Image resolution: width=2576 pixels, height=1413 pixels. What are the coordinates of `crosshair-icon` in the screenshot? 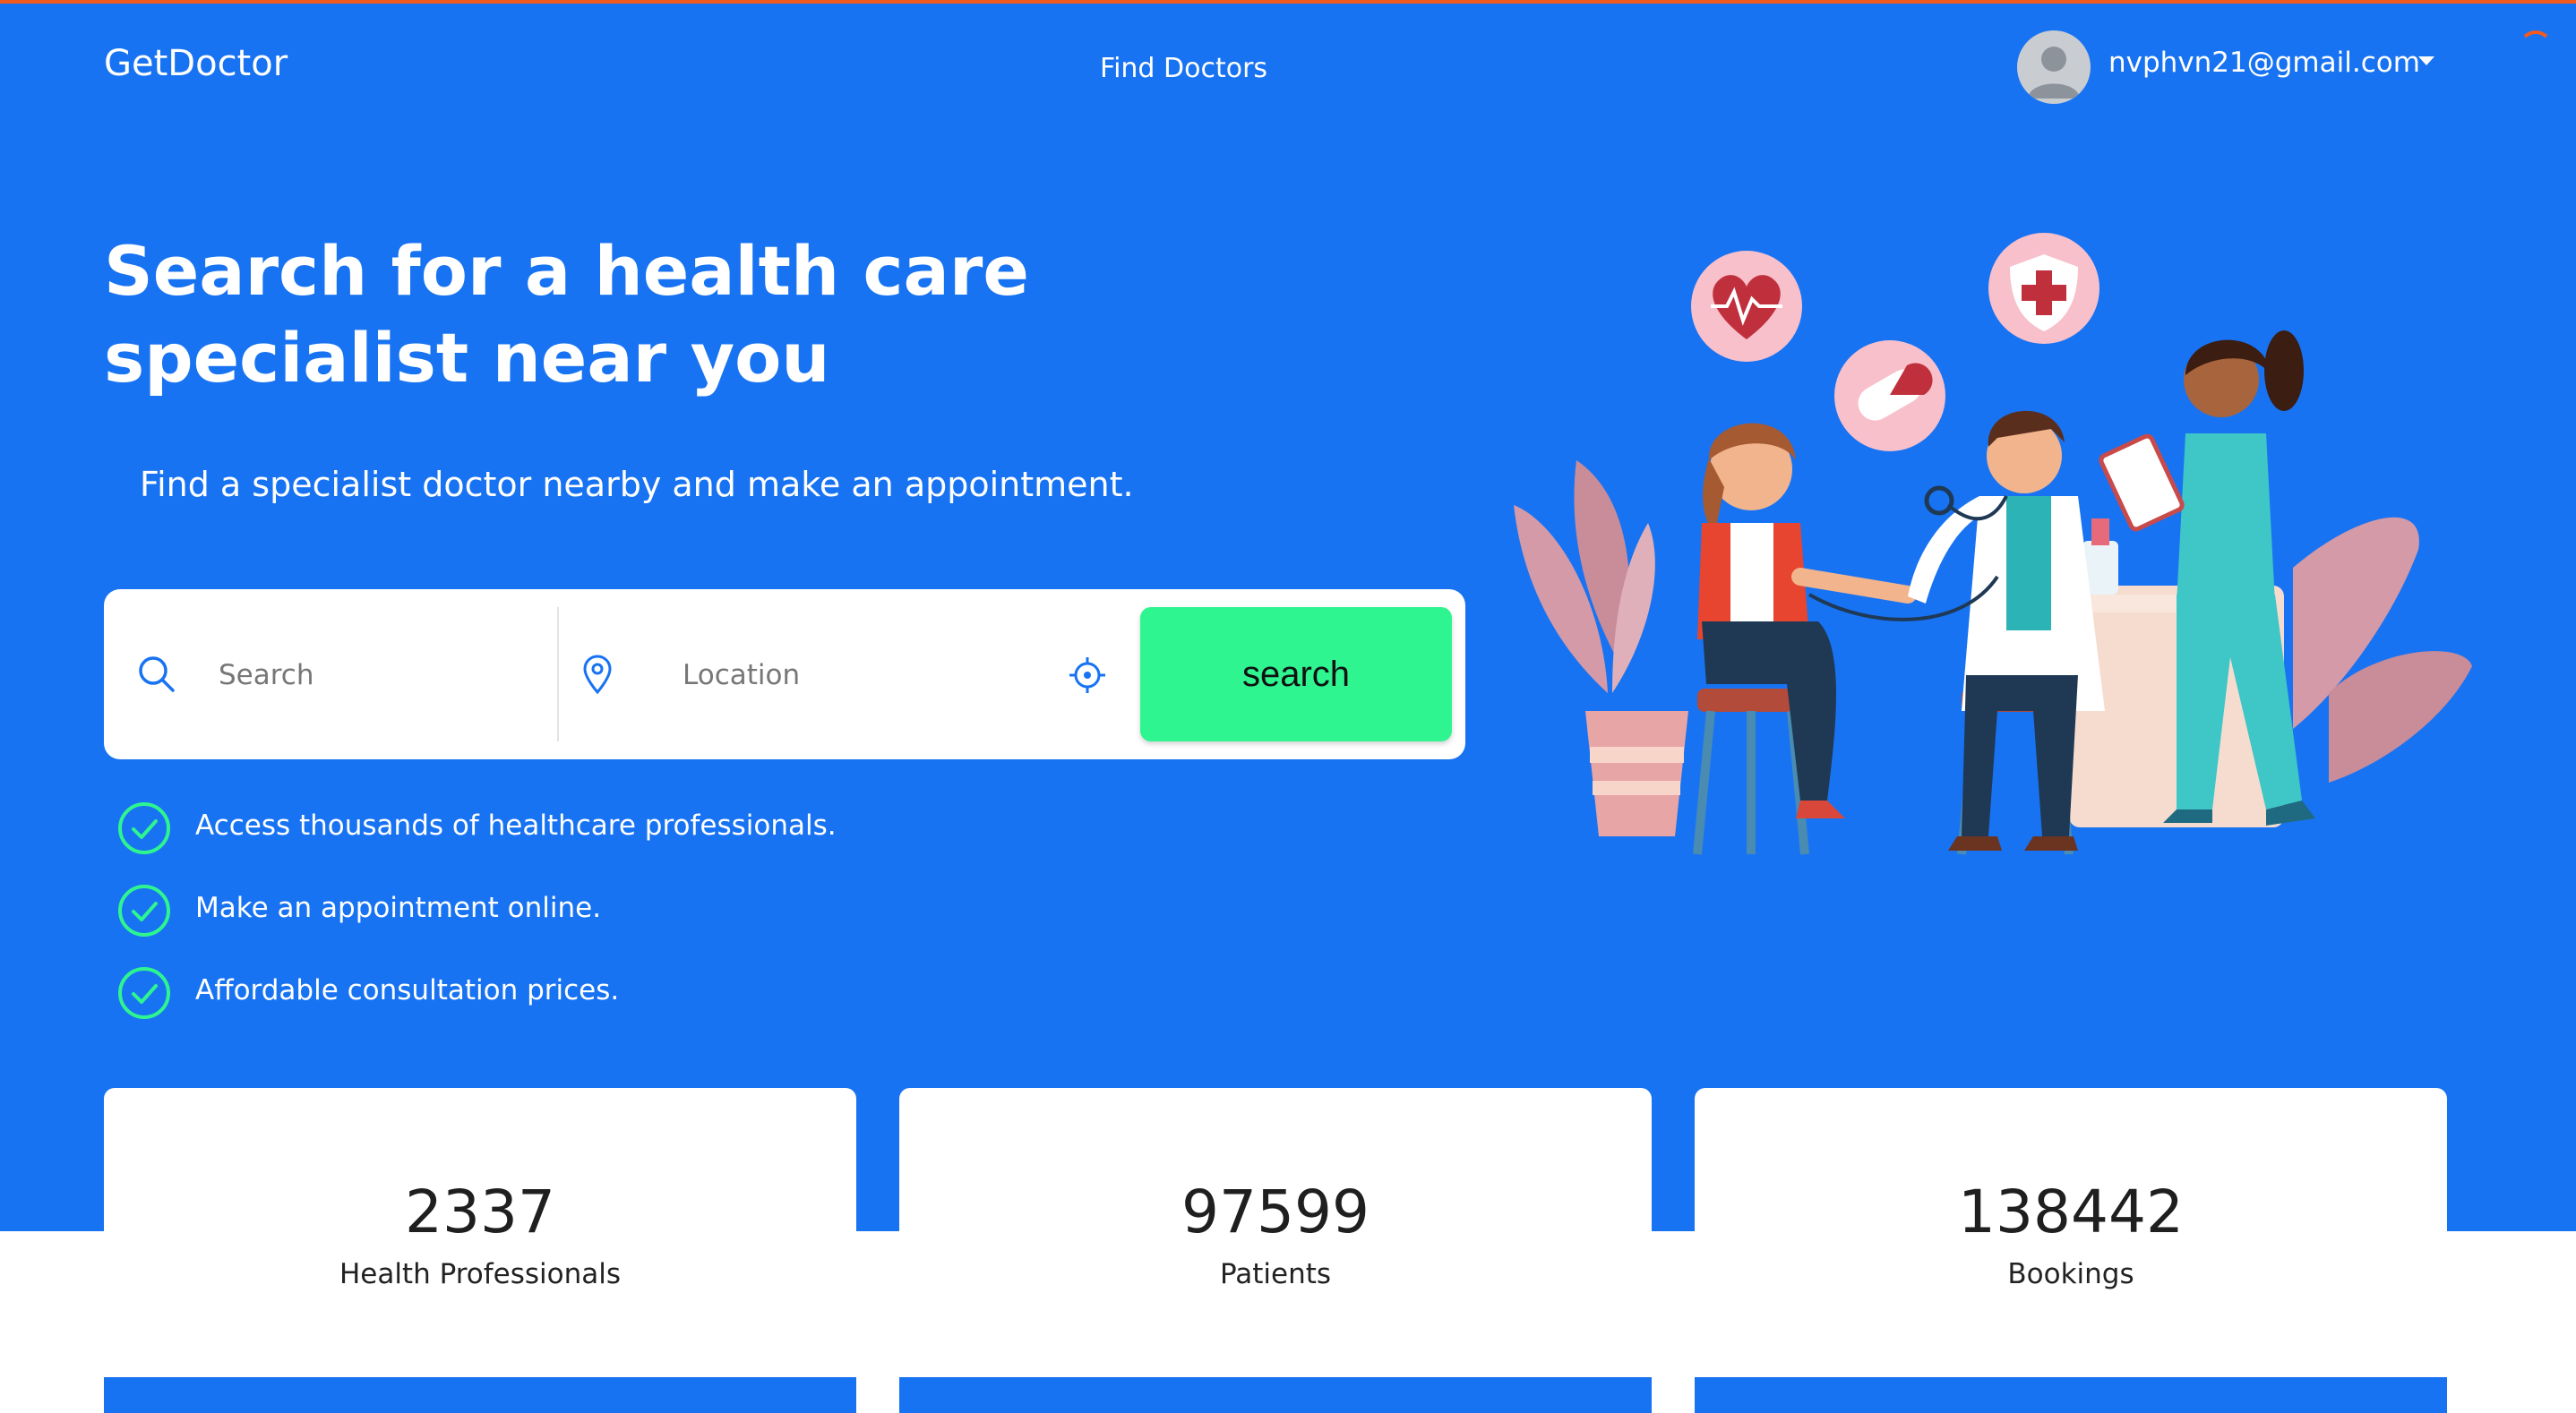 It's located at (1087, 676).